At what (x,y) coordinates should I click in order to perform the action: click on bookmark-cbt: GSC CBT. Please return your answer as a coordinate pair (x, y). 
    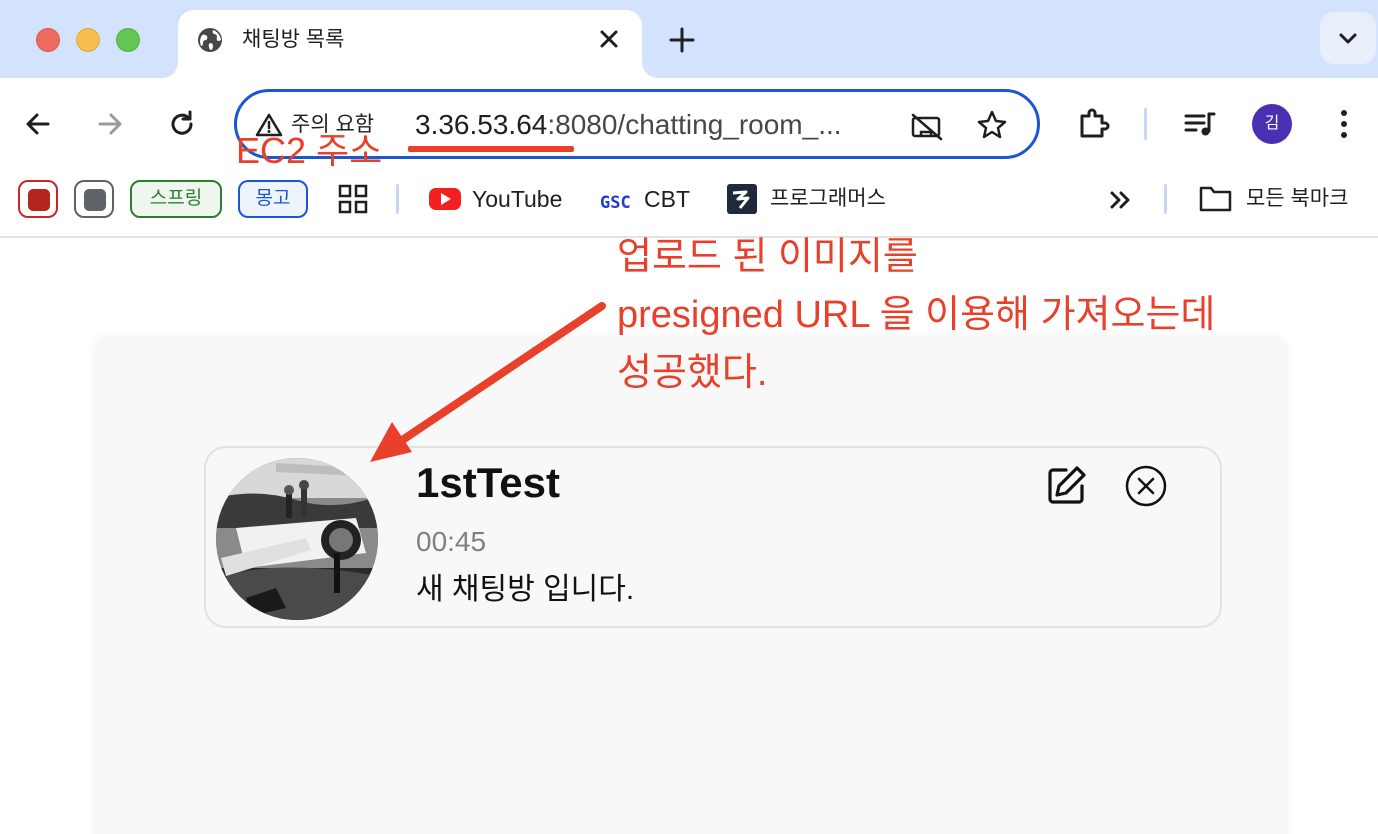
    Looking at the image, I should click on (650, 199).